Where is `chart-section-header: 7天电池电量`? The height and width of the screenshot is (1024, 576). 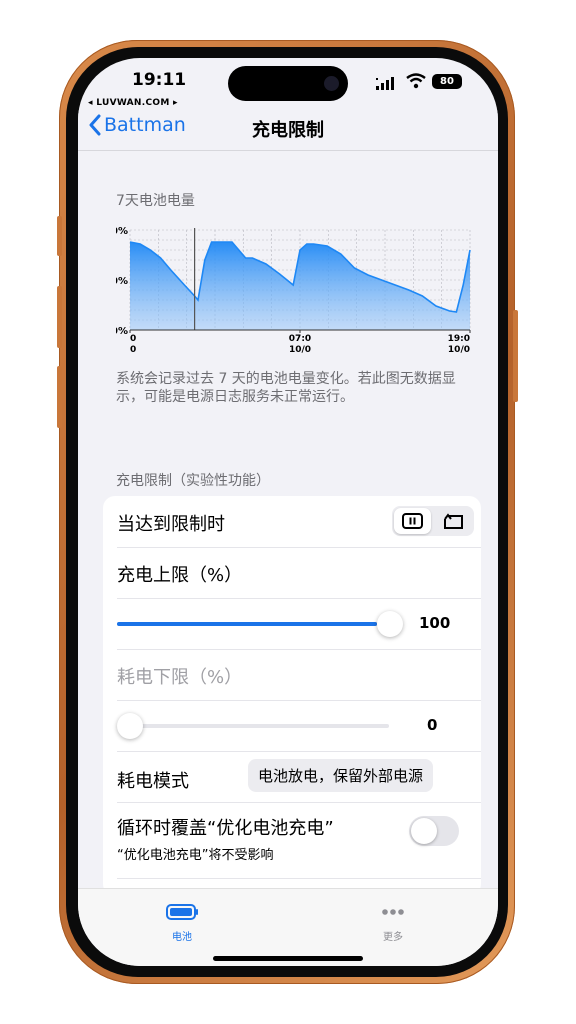
chart-section-header: 7天电池电量 is located at coordinates (155, 201).